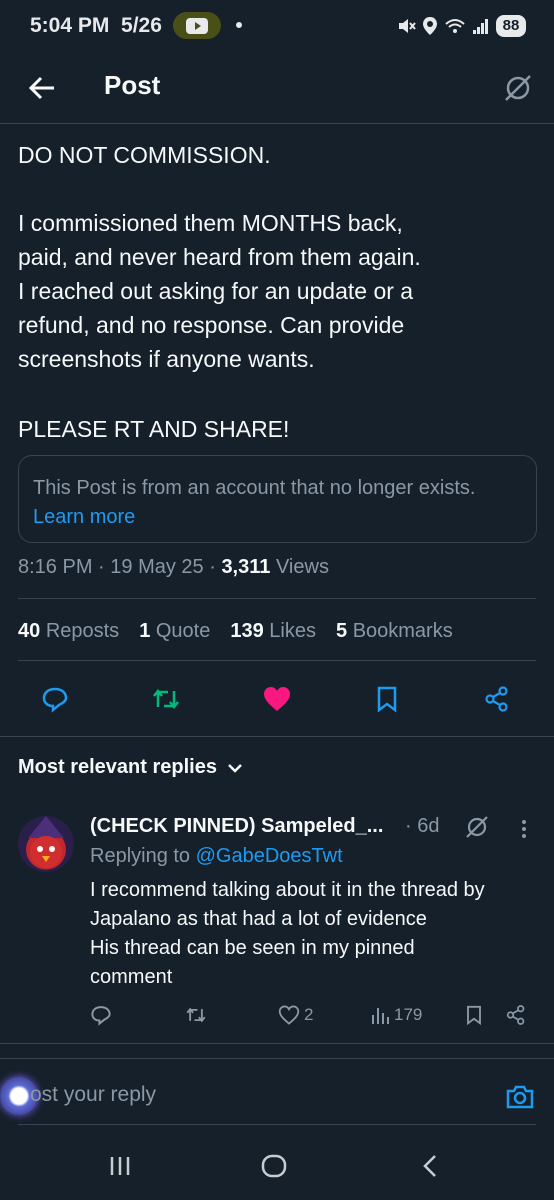  What do you see at coordinates (246, 567) in the screenshot?
I see `views-count: 3,311` at bounding box center [246, 567].